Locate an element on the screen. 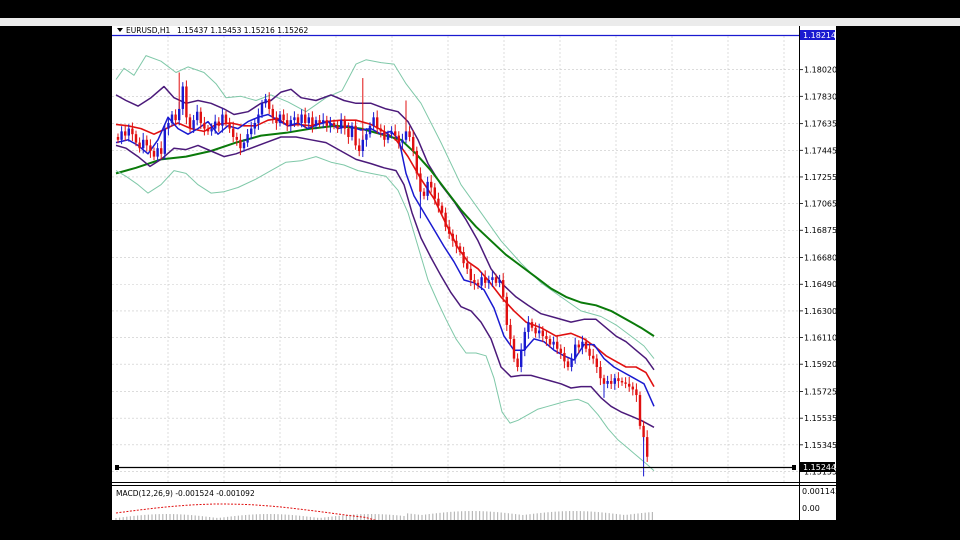  price-tick-label: 1.17065 is located at coordinates (820, 204).